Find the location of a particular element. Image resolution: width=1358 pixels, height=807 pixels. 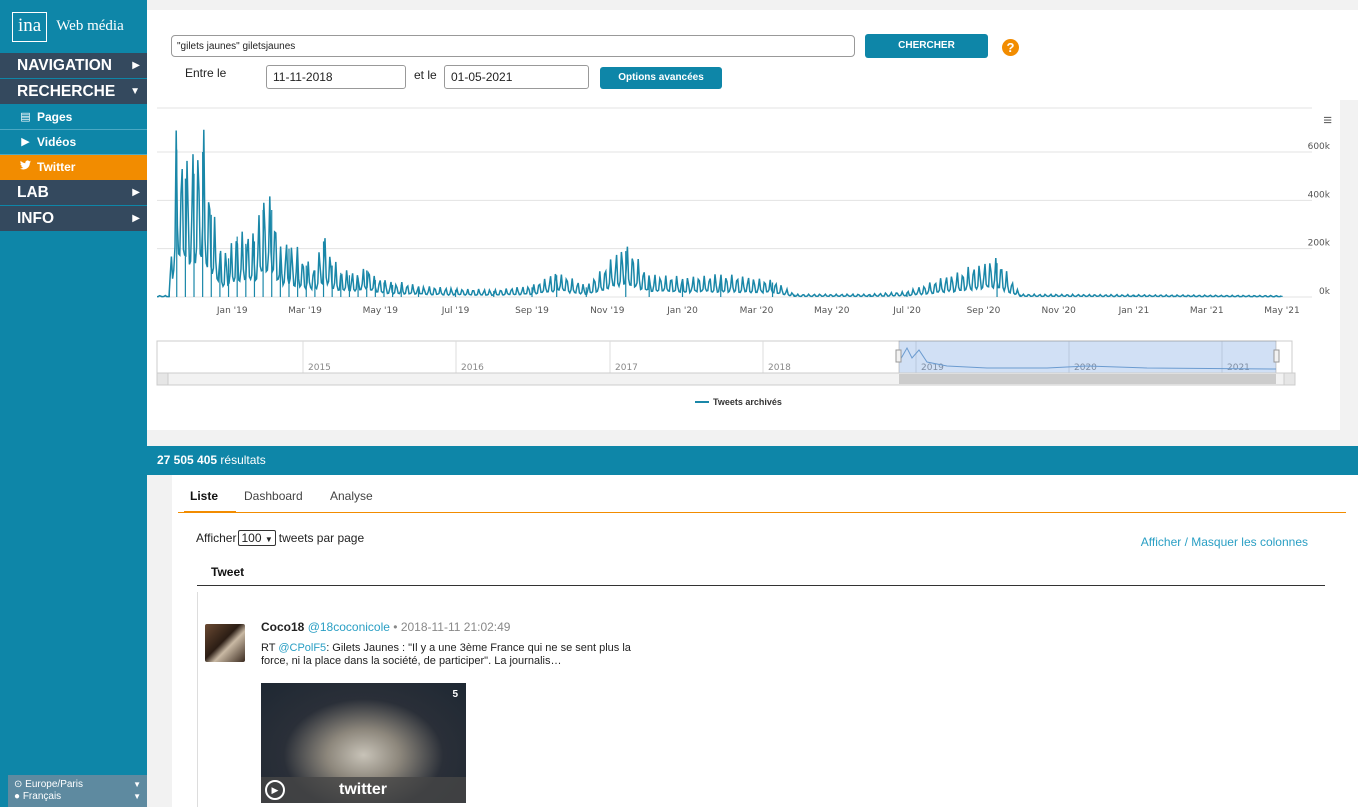

logo-box: ina is located at coordinates (30, 26).